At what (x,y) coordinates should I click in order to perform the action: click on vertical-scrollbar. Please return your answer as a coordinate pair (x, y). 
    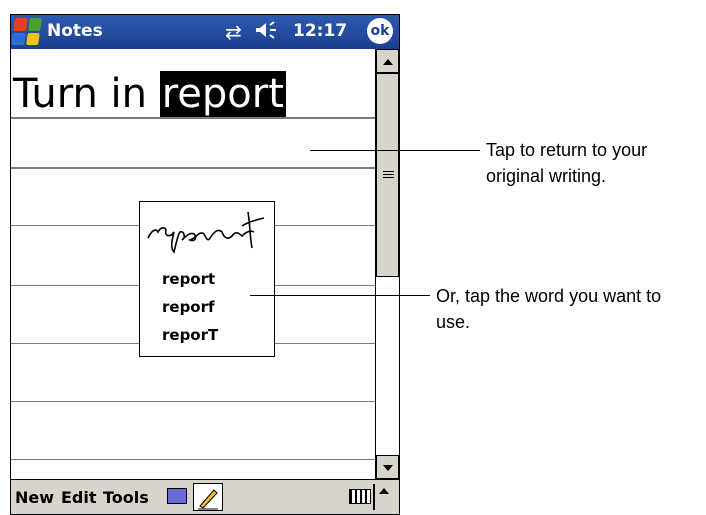
    Looking at the image, I should click on (387, 264).